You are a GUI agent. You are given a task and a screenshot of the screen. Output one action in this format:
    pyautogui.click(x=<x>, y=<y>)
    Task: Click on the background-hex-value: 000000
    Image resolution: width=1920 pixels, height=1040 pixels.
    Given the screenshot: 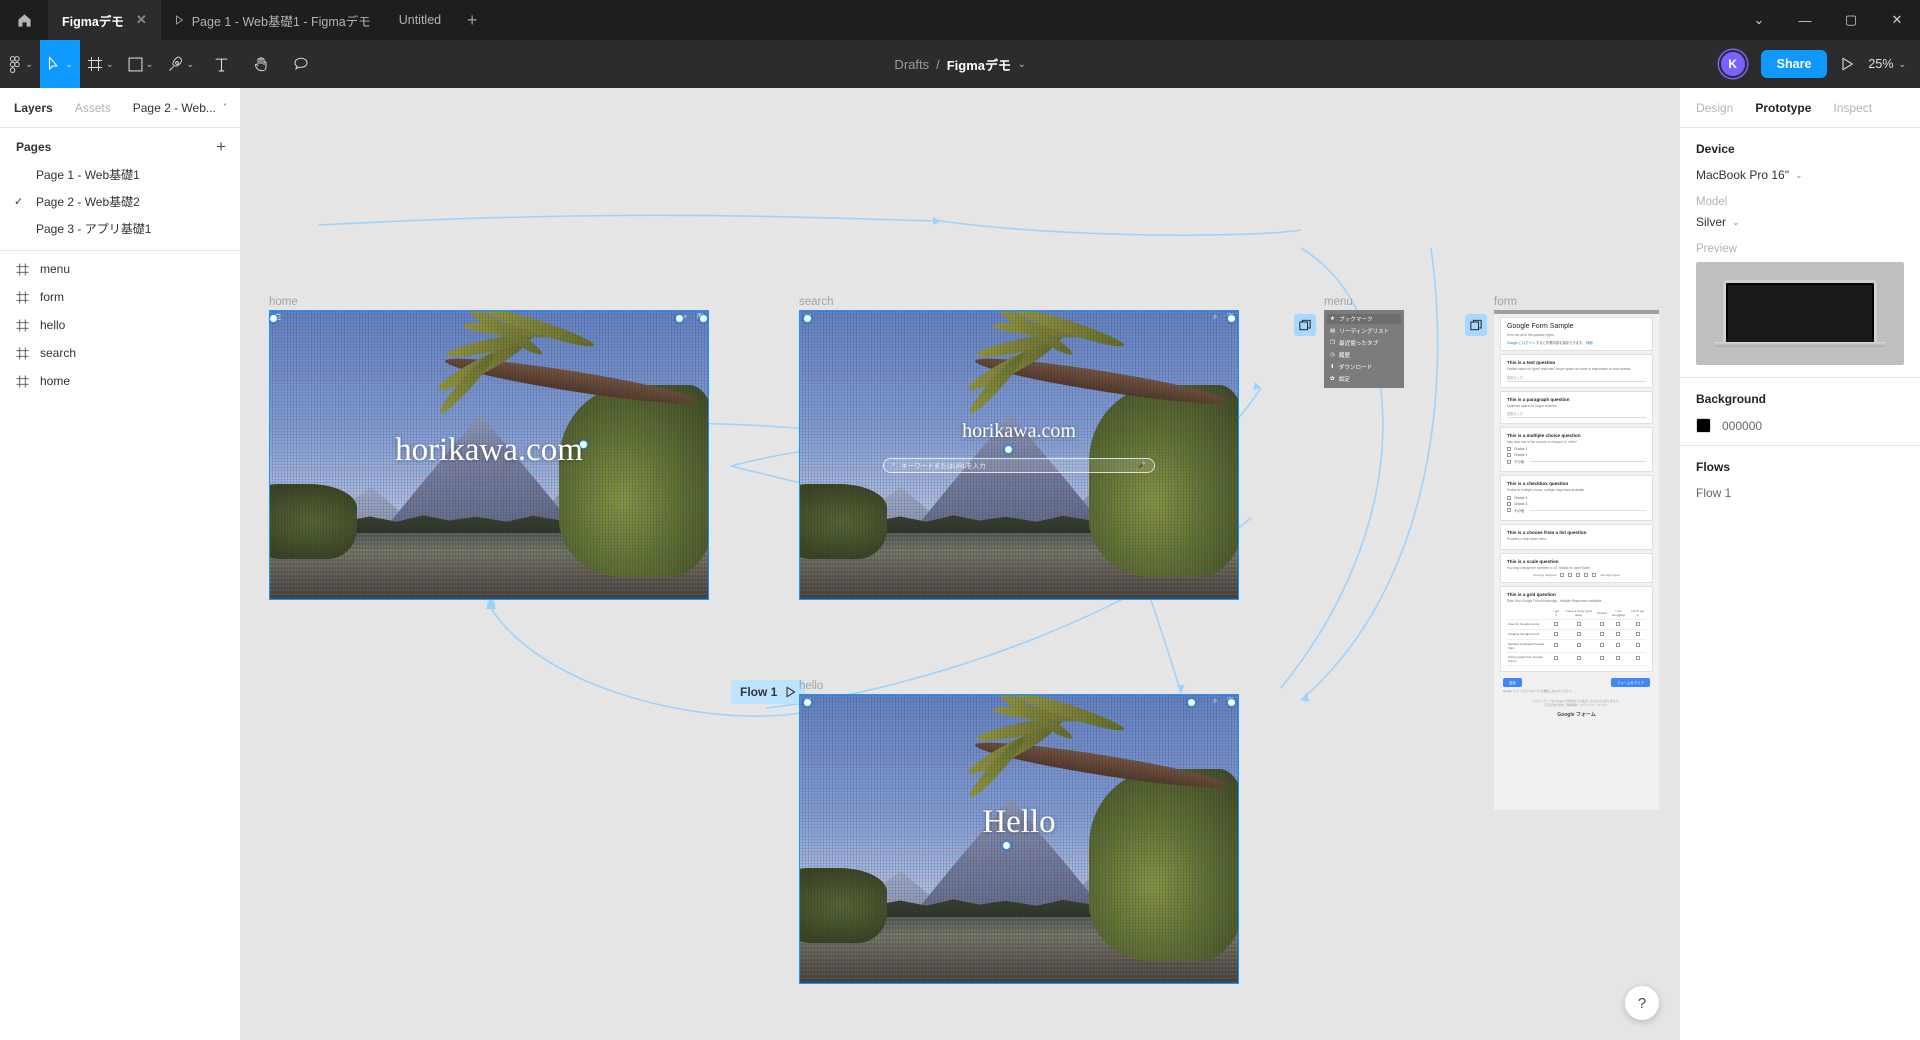 What is the action you would take?
    pyautogui.click(x=1742, y=426)
    